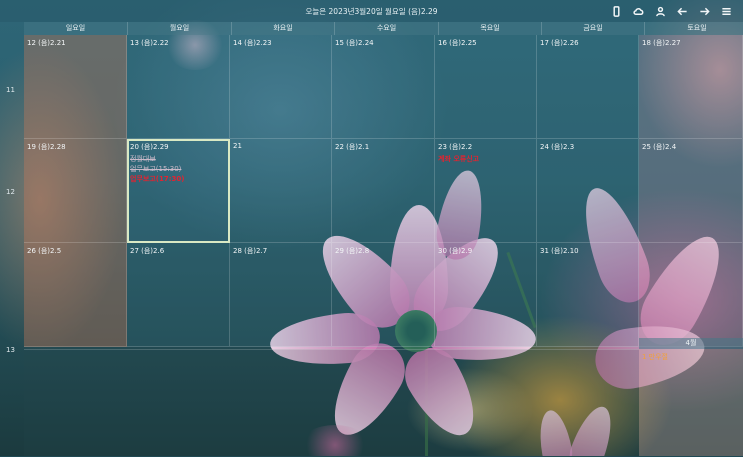  What do you see at coordinates (10, 350) in the screenshot?
I see `week-number: 13` at bounding box center [10, 350].